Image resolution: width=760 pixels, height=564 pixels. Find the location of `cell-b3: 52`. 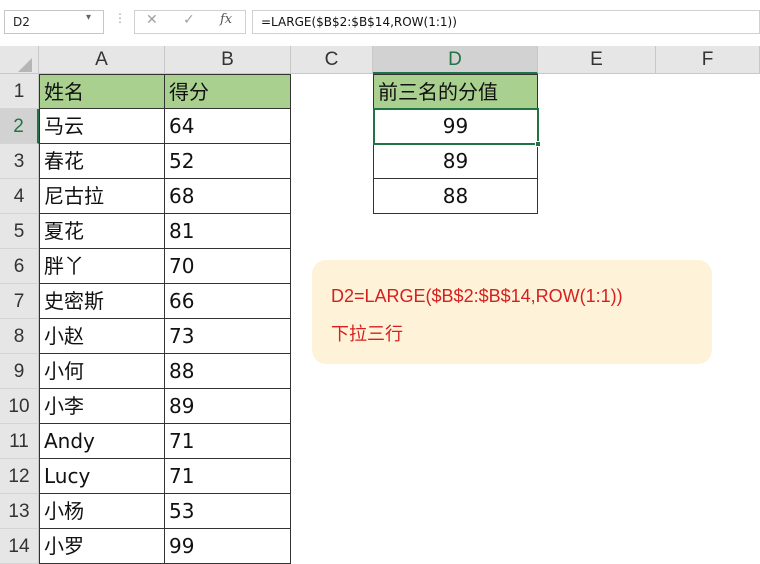

cell-b3: 52 is located at coordinates (228, 161).